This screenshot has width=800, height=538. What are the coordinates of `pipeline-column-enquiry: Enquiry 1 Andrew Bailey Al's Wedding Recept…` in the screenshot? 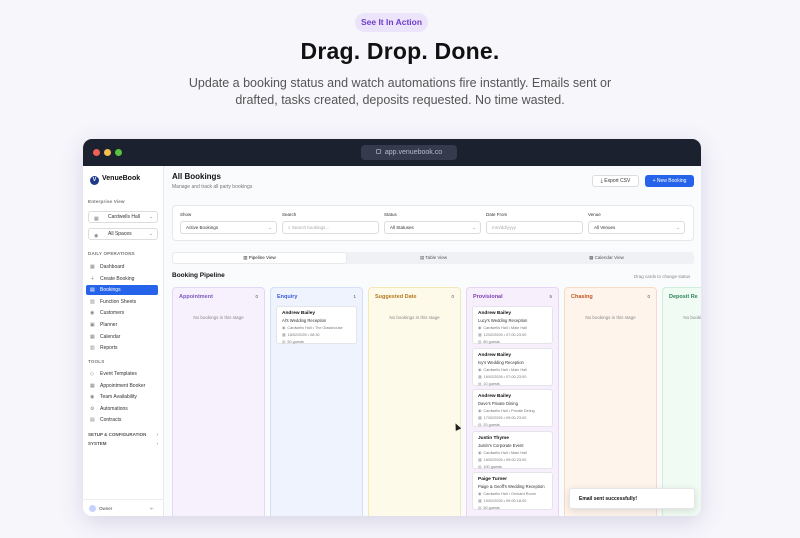 It's located at (316, 401).